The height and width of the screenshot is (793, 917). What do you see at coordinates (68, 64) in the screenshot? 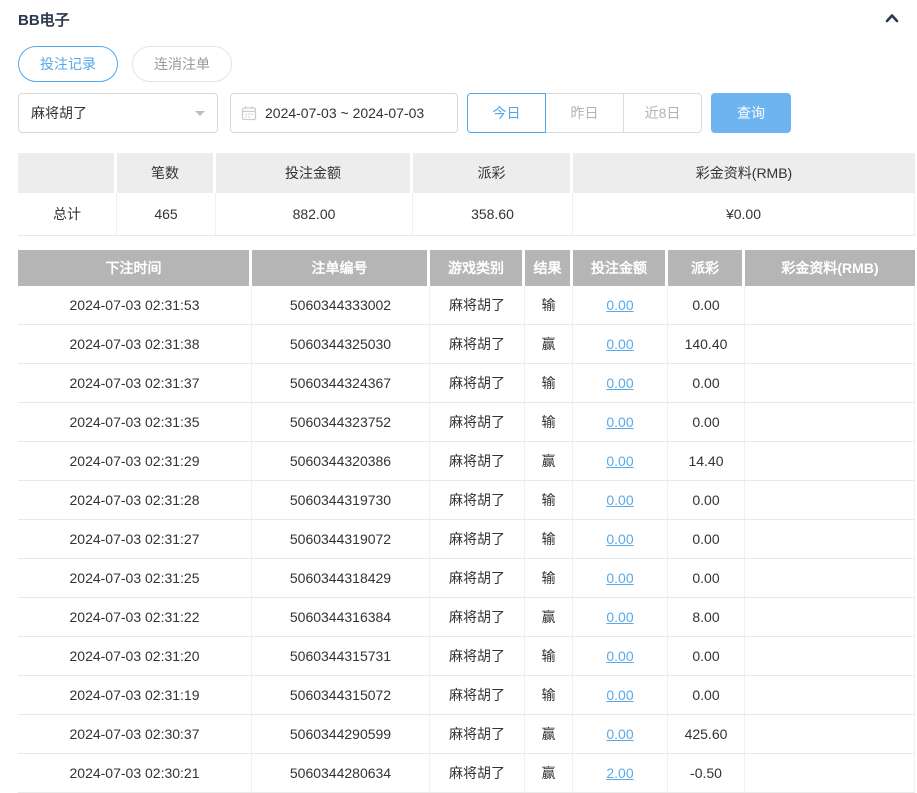
I see `tab-bet-records: 投注记录` at bounding box center [68, 64].